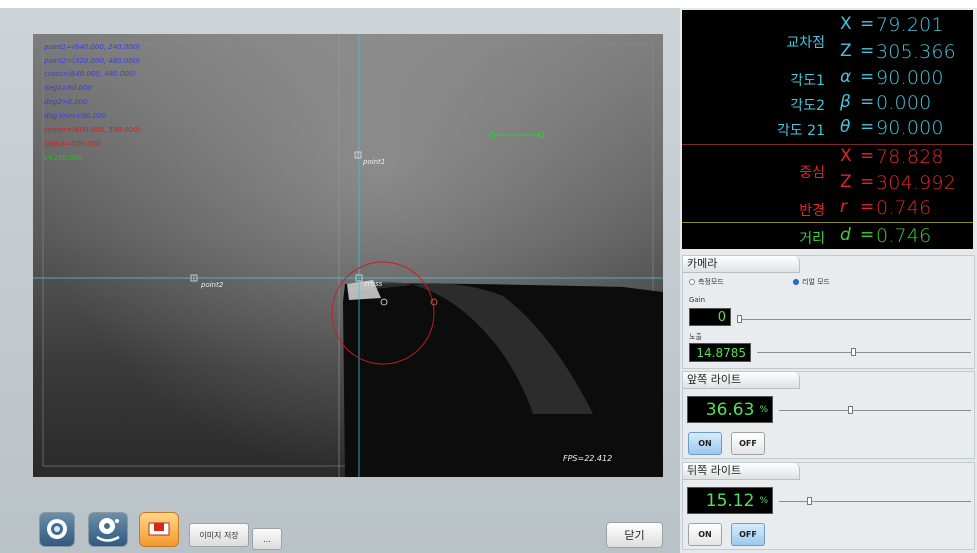  What do you see at coordinates (763, 500) in the screenshot?
I see `back-light-unit: %` at bounding box center [763, 500].